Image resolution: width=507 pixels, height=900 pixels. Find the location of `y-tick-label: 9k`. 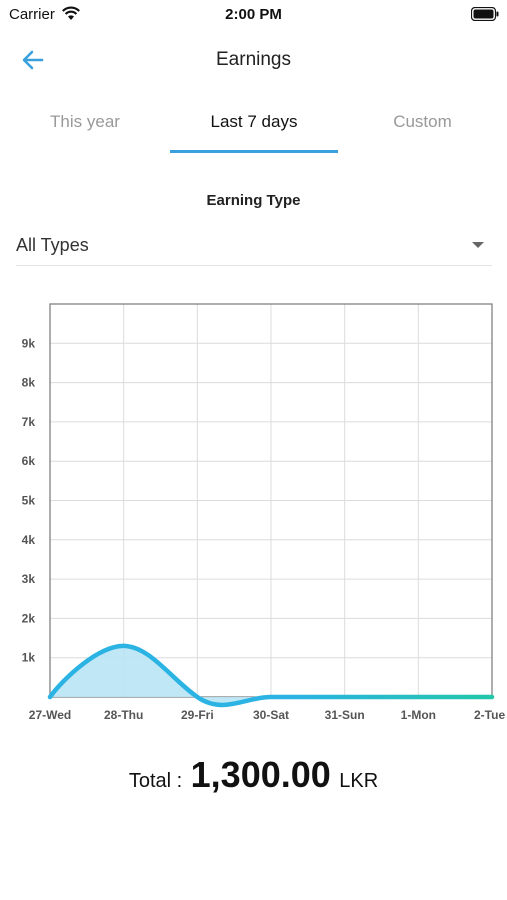

y-tick-label: 9k is located at coordinates (29, 343).